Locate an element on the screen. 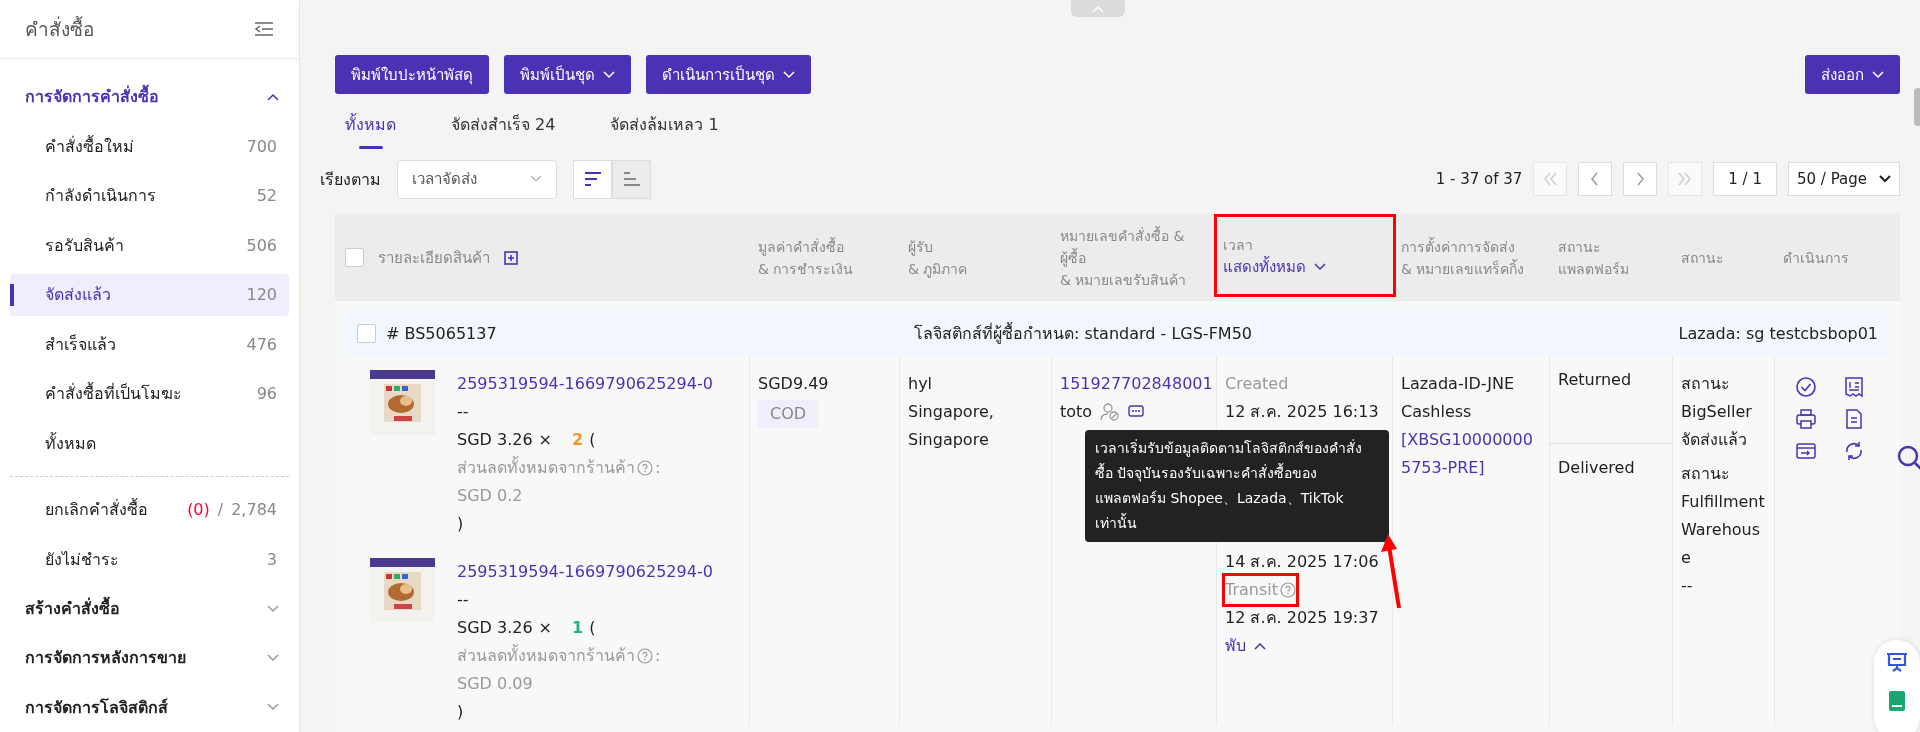 This screenshot has width=1920, height=732. status-label: สถานะ Fulfillment Warehouse is located at coordinates (1723, 516).